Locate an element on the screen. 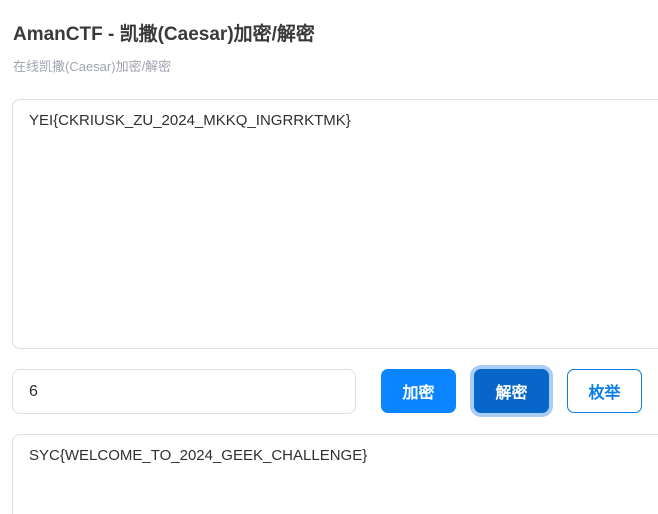 Image resolution: width=658 pixels, height=514 pixels. page-subtitle: 在线凯撒(Caesar)加密/解密 is located at coordinates (92, 66).